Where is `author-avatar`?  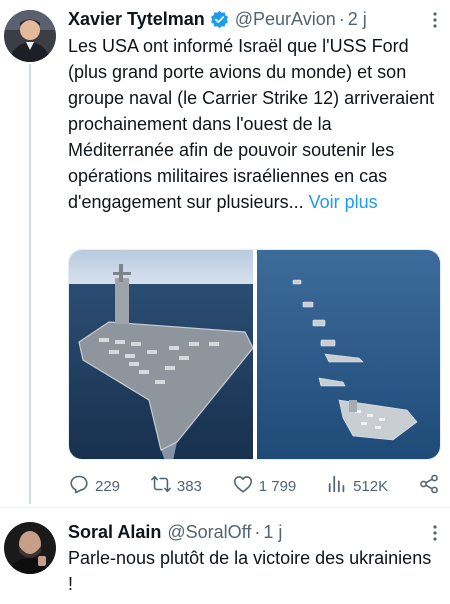
author-avatar is located at coordinates (30, 36).